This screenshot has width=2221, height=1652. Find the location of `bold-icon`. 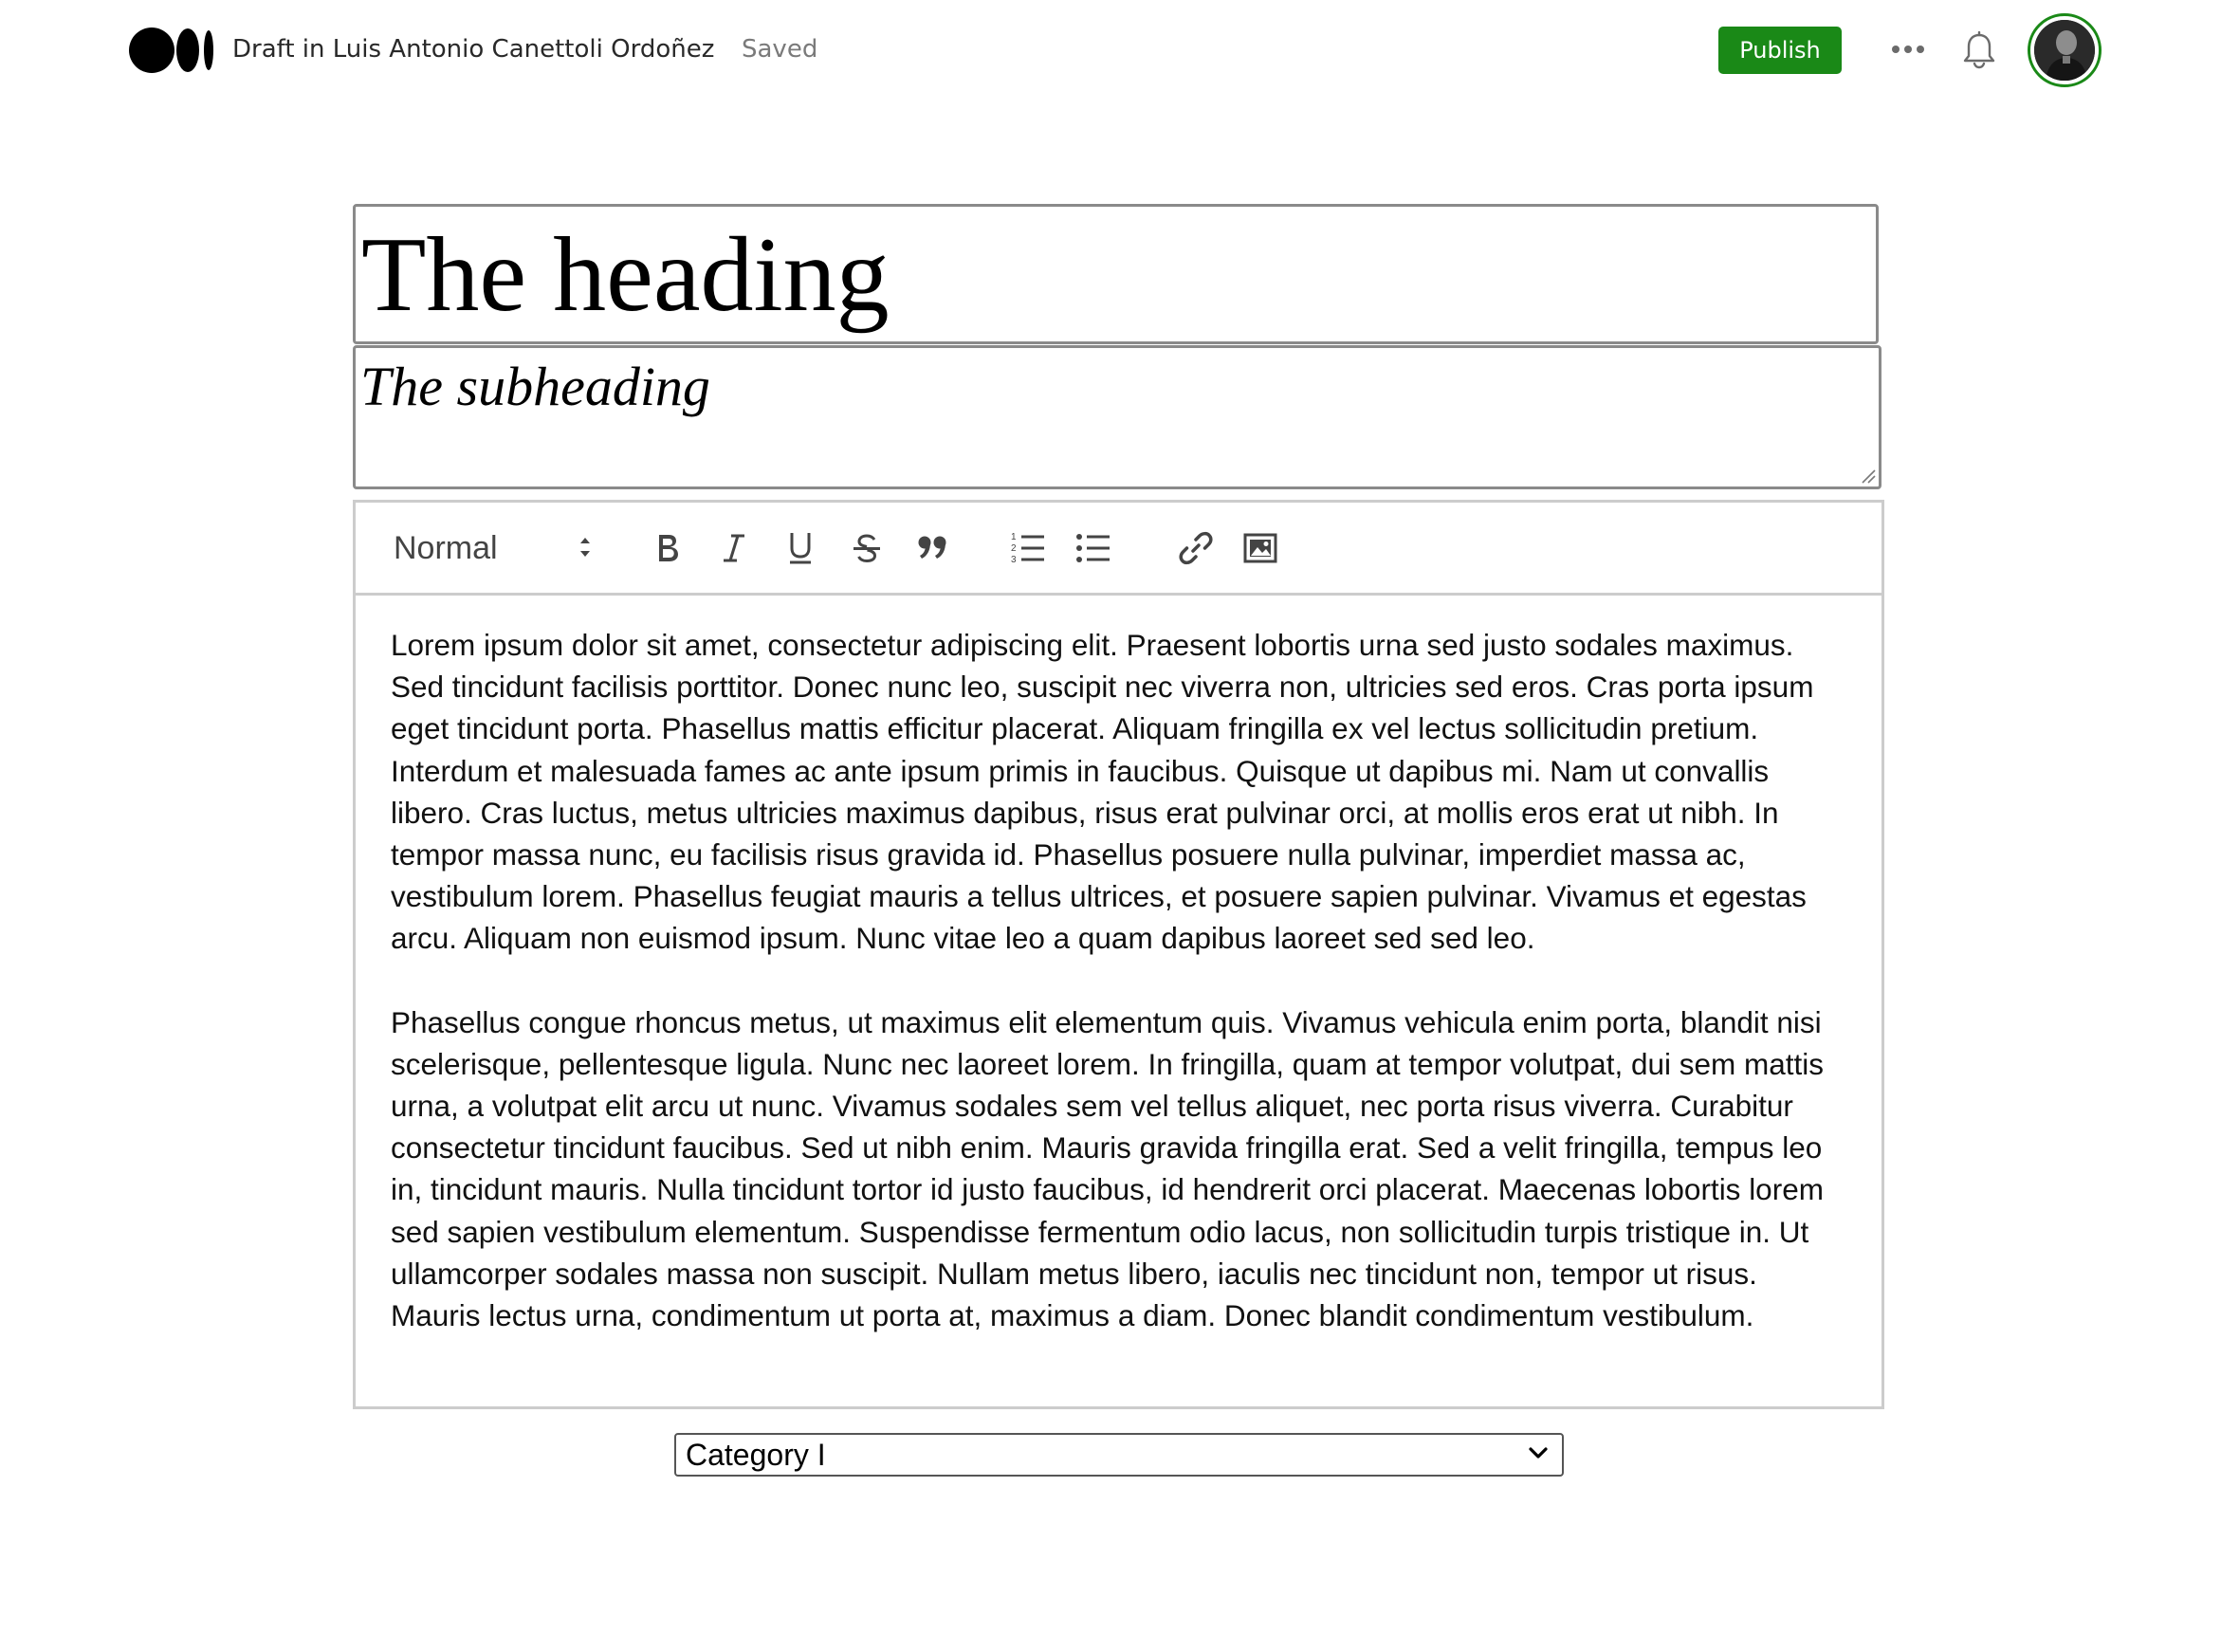

bold-icon is located at coordinates (668, 548).